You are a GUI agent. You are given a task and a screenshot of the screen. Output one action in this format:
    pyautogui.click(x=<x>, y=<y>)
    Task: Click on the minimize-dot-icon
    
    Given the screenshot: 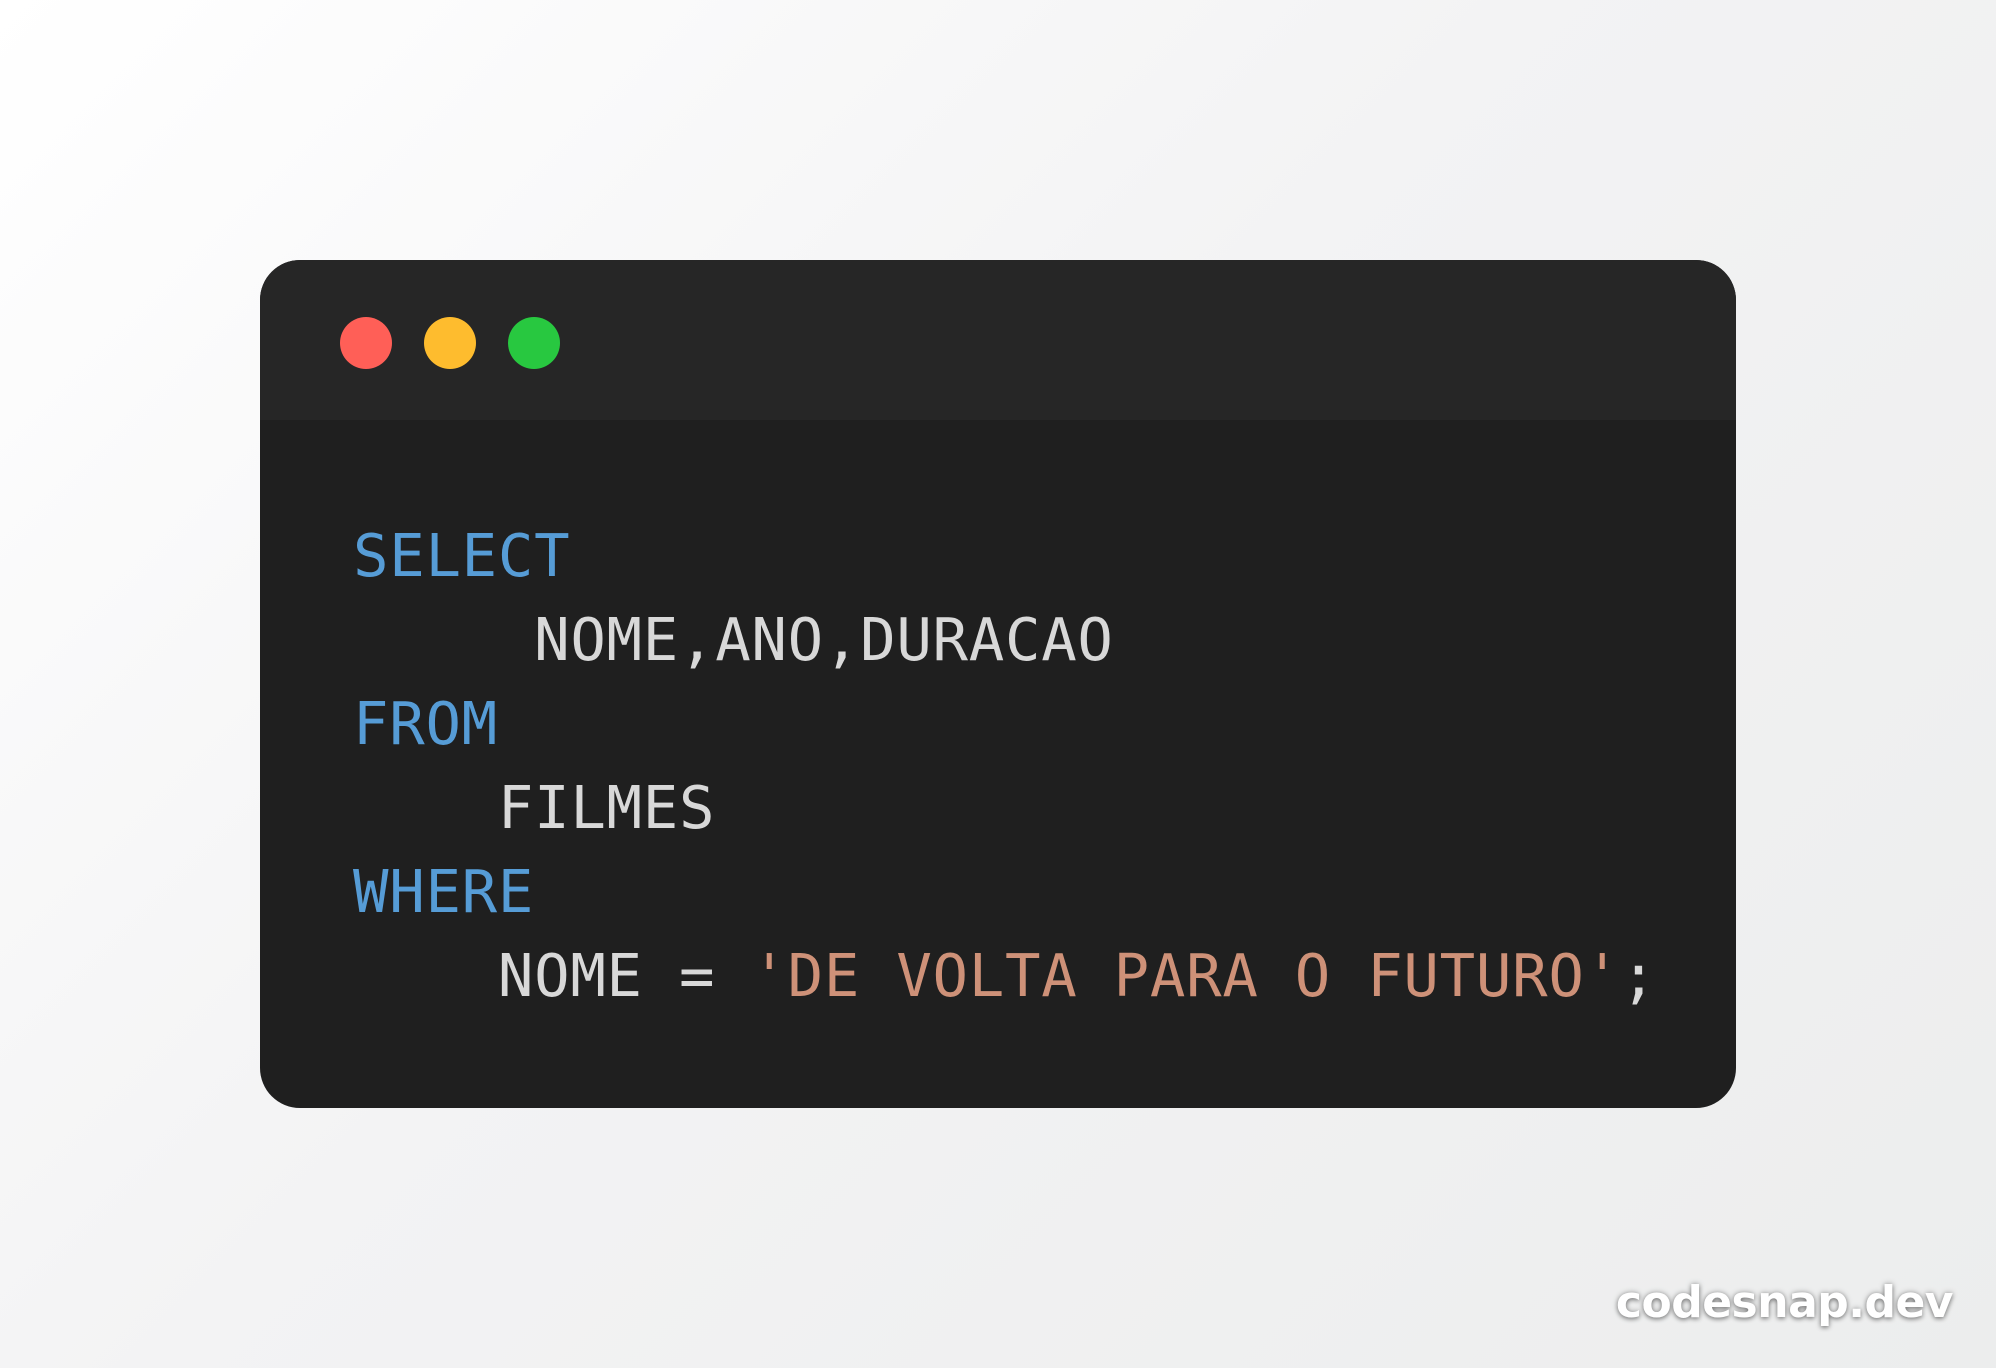 What is the action you would take?
    pyautogui.click(x=450, y=343)
    